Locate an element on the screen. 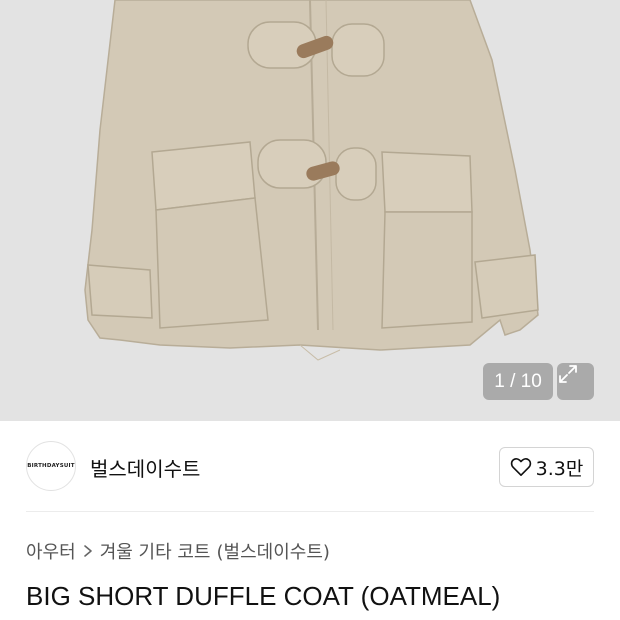 The image size is (620, 620). like-button: 3.3만 is located at coordinates (546, 467).